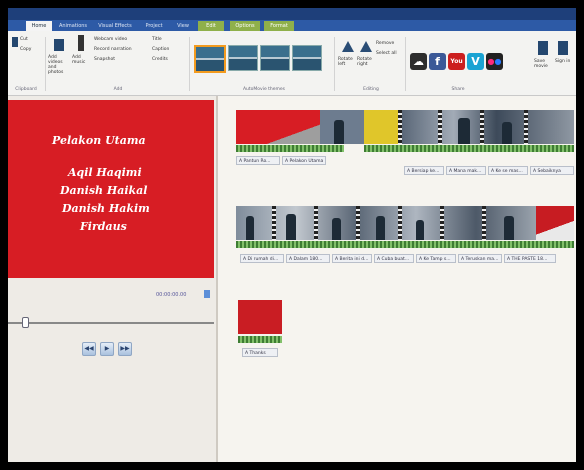 The width and height of the screenshot is (584, 470). I want to click on caption-chip: A Thanks, so click(260, 352).